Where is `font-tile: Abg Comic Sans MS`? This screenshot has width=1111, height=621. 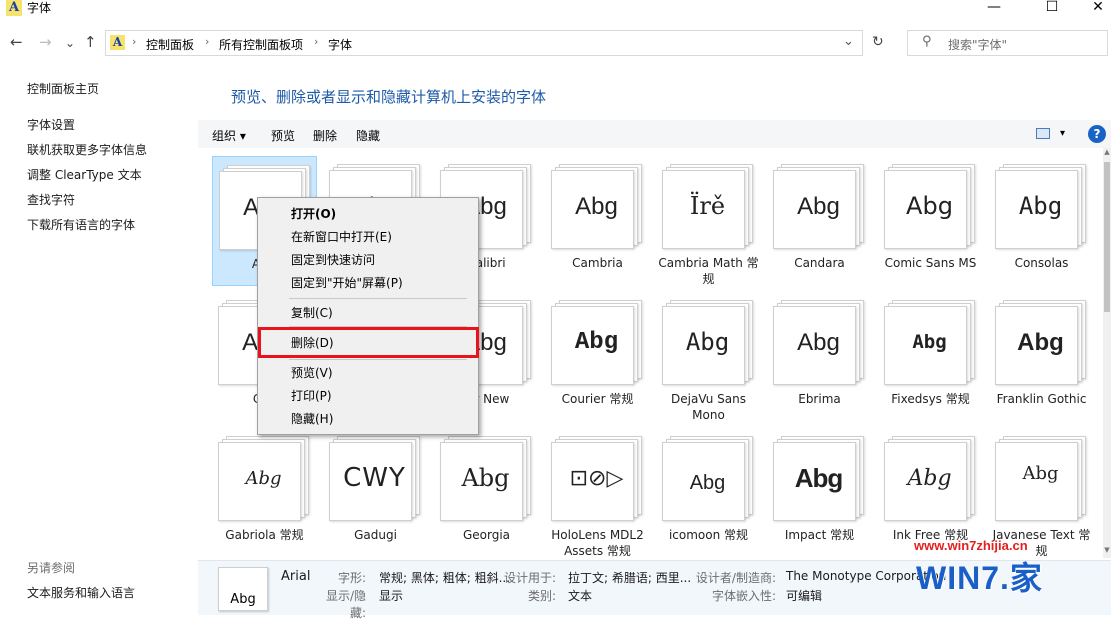
font-tile: Abg Comic Sans MS is located at coordinates (930, 221).